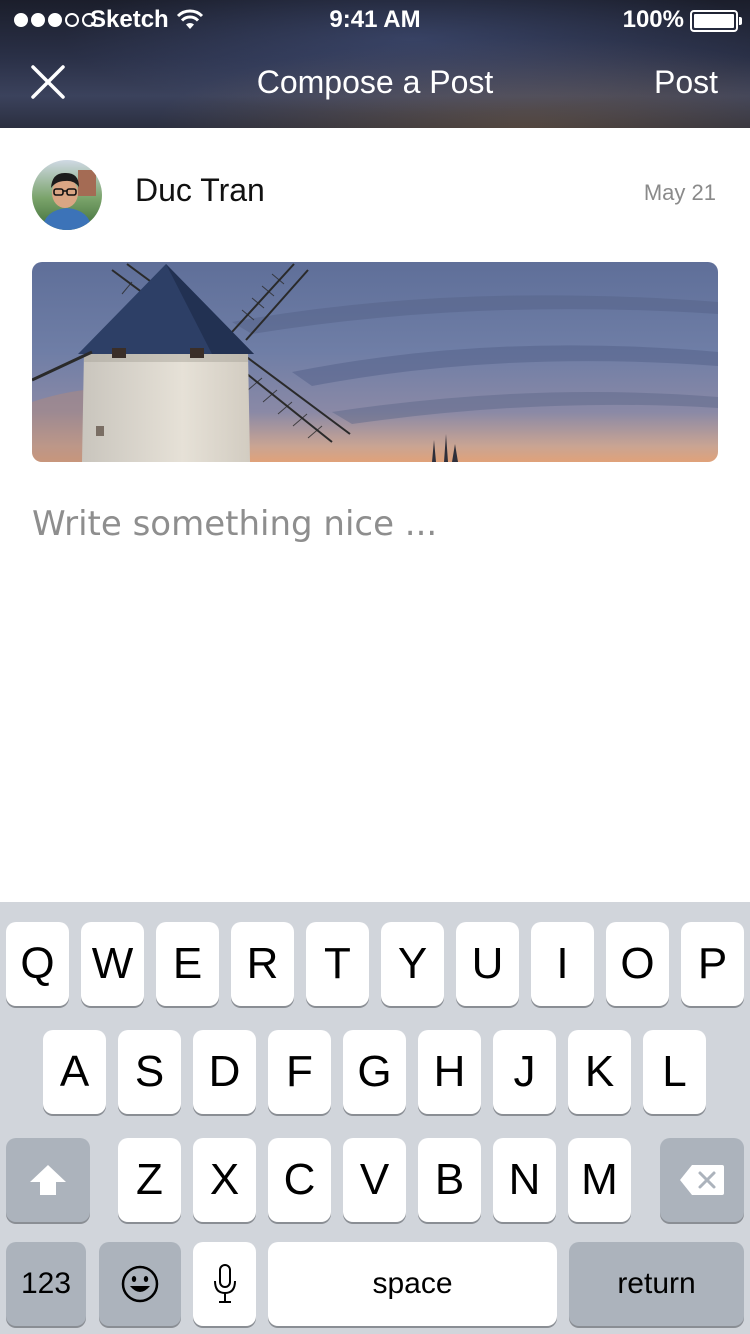 The width and height of the screenshot is (750, 1334). What do you see at coordinates (599, 1072) in the screenshot?
I see `key-k: K` at bounding box center [599, 1072].